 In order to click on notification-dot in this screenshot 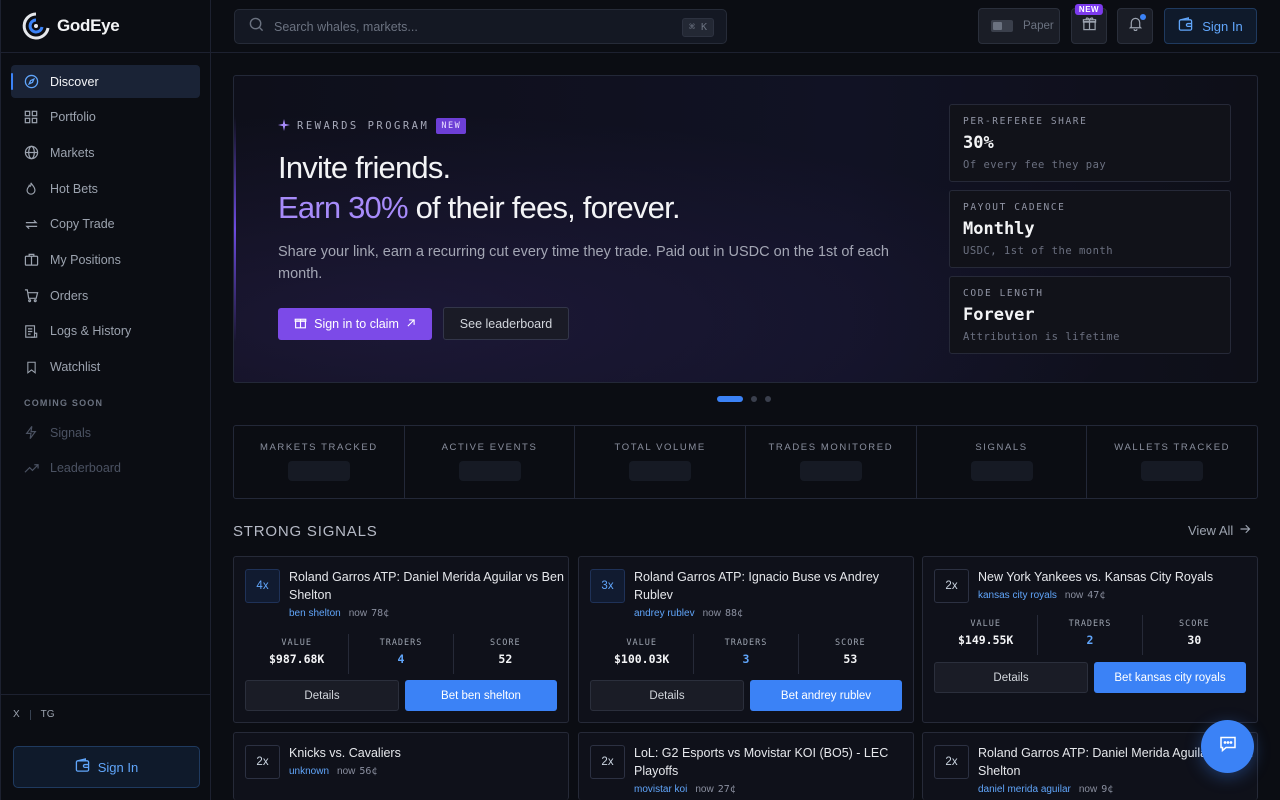, I will do `click(1143, 17)`.